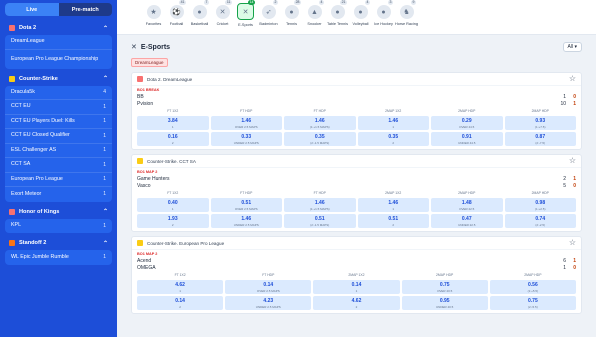 The height and width of the screenshot is (337, 596). Describe the element at coordinates (173, 205) in the screenshot. I see `odds-button: 0.40 1` at that location.